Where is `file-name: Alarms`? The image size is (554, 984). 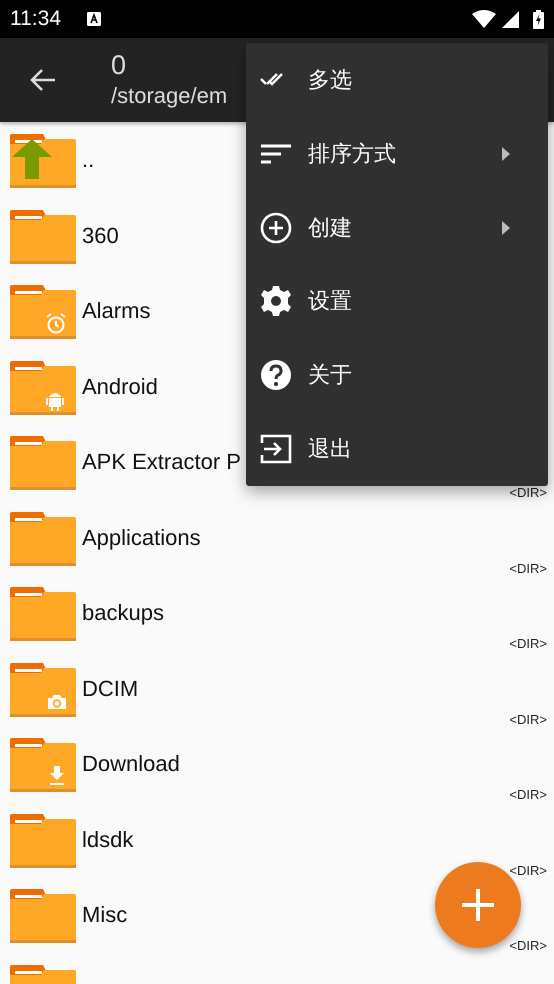 file-name: Alarms is located at coordinates (116, 311).